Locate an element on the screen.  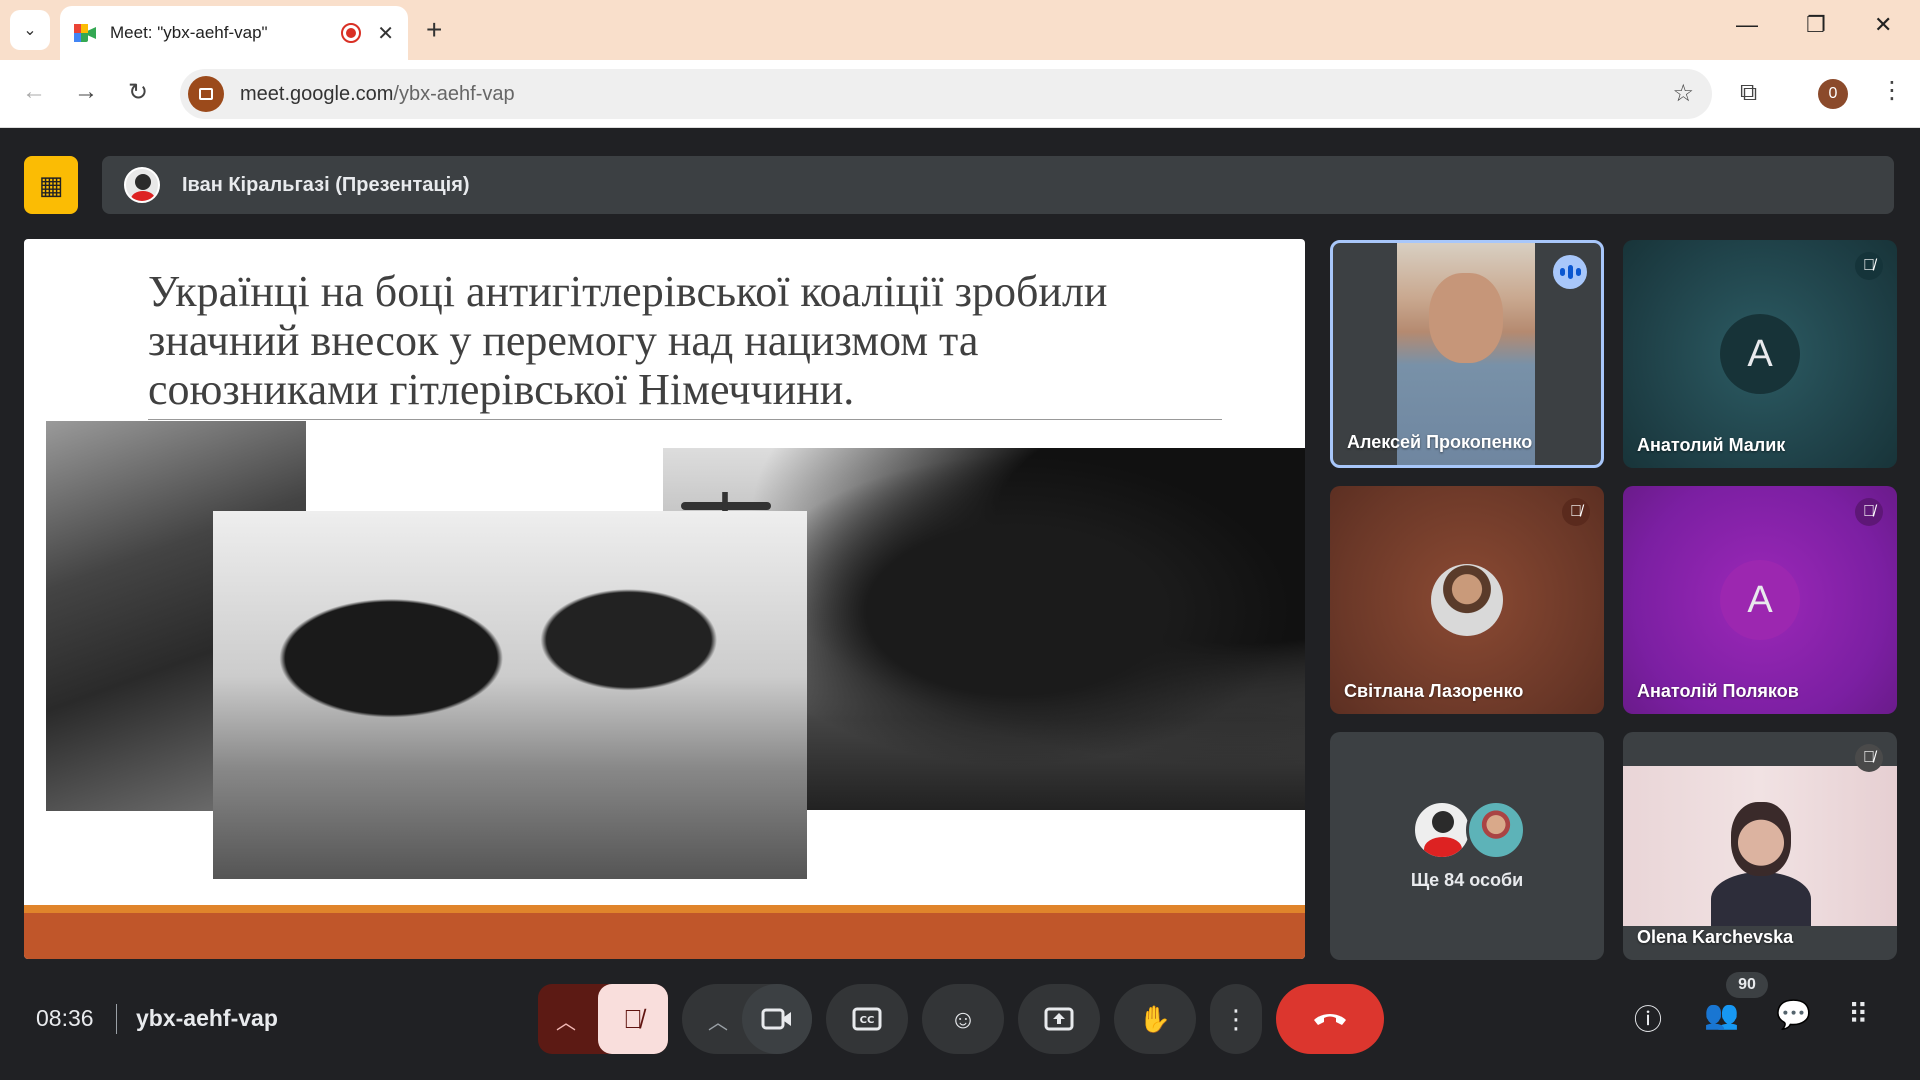
site-camera-icon is located at coordinates (206, 94).